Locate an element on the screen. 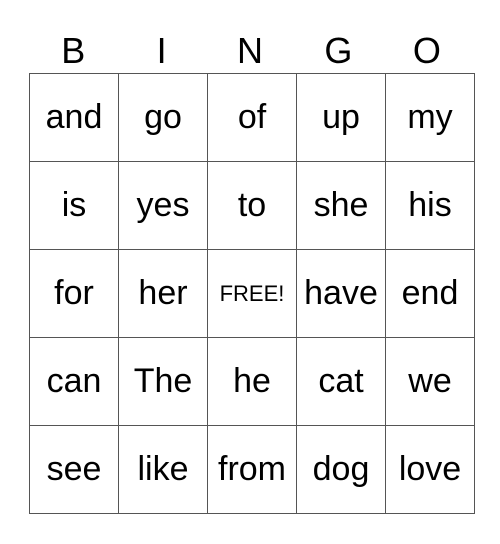 The image size is (500, 544). bingo-cell: yes is located at coordinates (163, 205).